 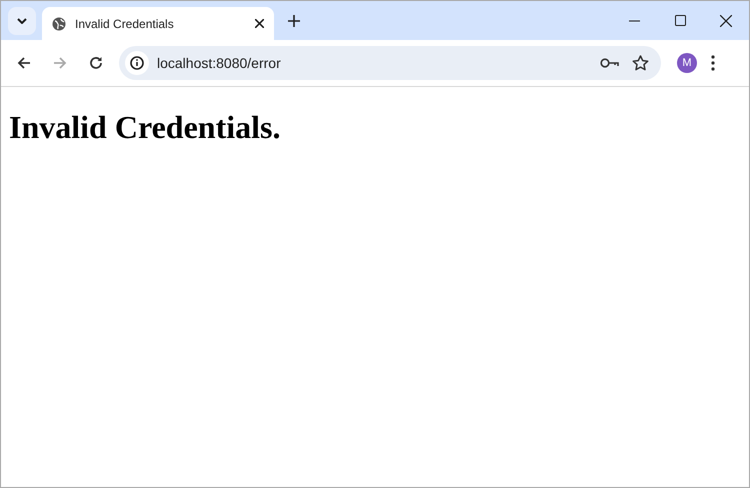 What do you see at coordinates (96, 63) in the screenshot?
I see `reload-icon` at bounding box center [96, 63].